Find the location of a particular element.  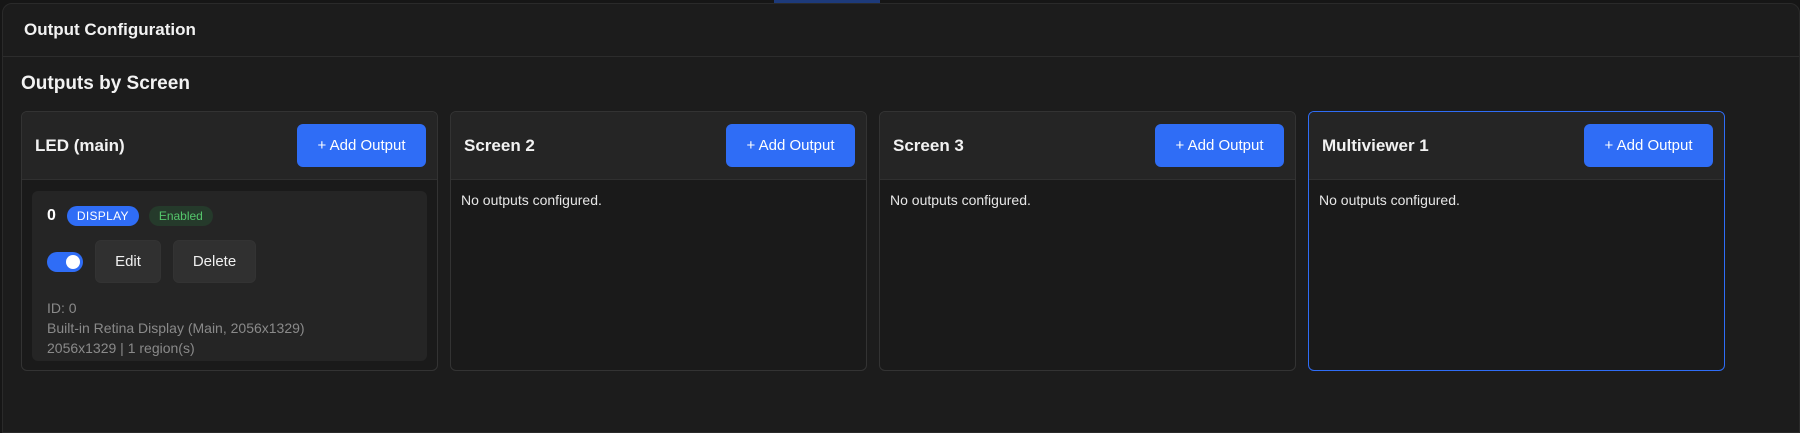

panel-header: Output Configuration is located at coordinates (901, 30).